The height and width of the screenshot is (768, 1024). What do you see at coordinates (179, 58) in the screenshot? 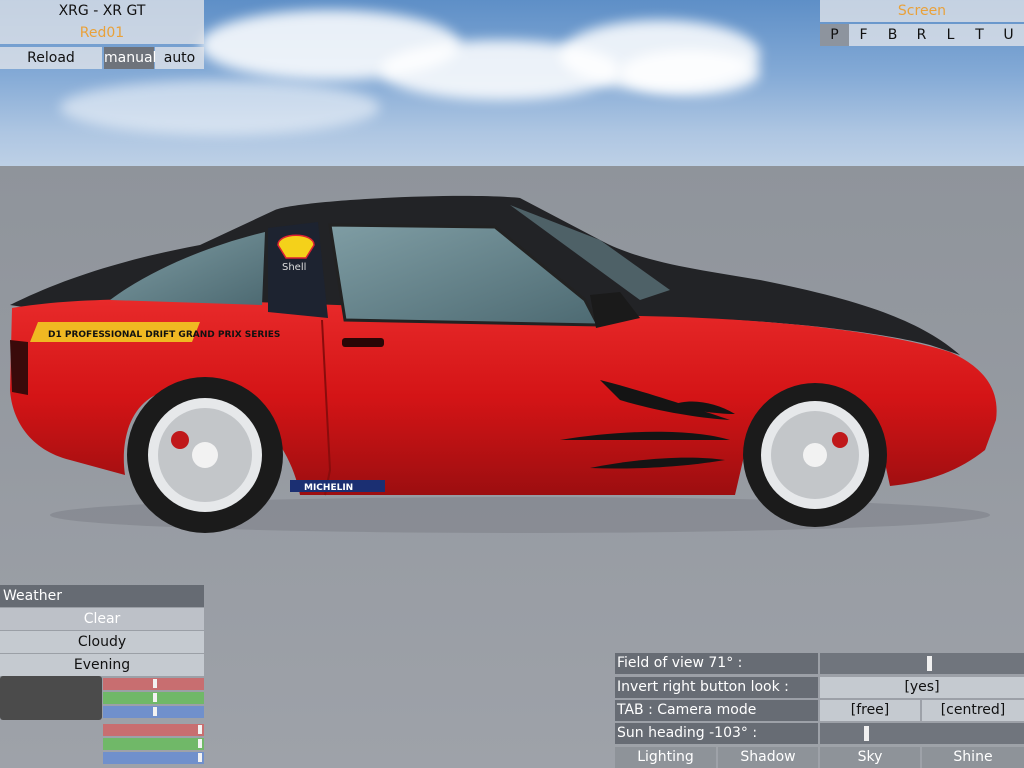
I see `auto-button: auto` at bounding box center [179, 58].